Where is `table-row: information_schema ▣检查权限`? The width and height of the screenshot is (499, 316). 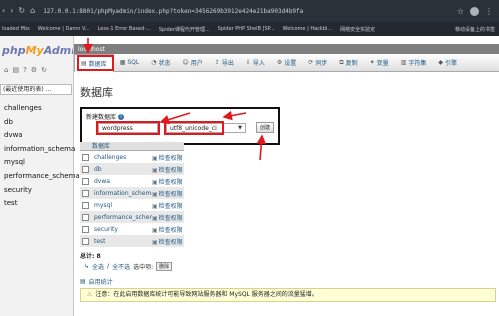 table-row: information_schema ▣检查权限 is located at coordinates (132, 193).